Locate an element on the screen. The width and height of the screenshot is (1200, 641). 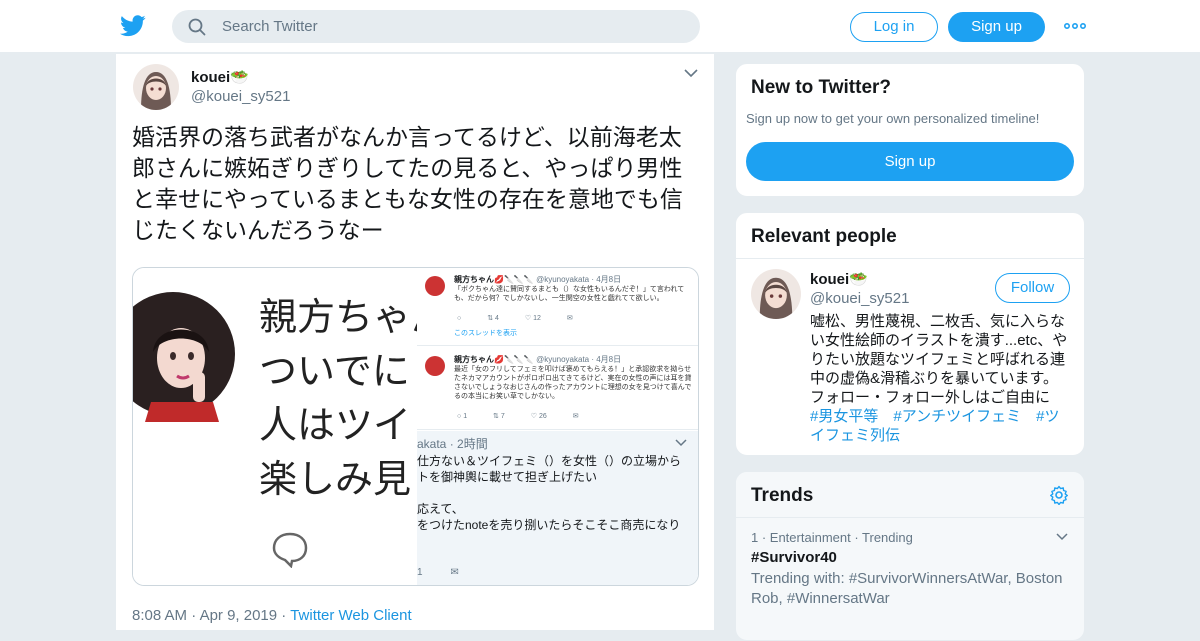
login-button: Log in is located at coordinates (894, 27).